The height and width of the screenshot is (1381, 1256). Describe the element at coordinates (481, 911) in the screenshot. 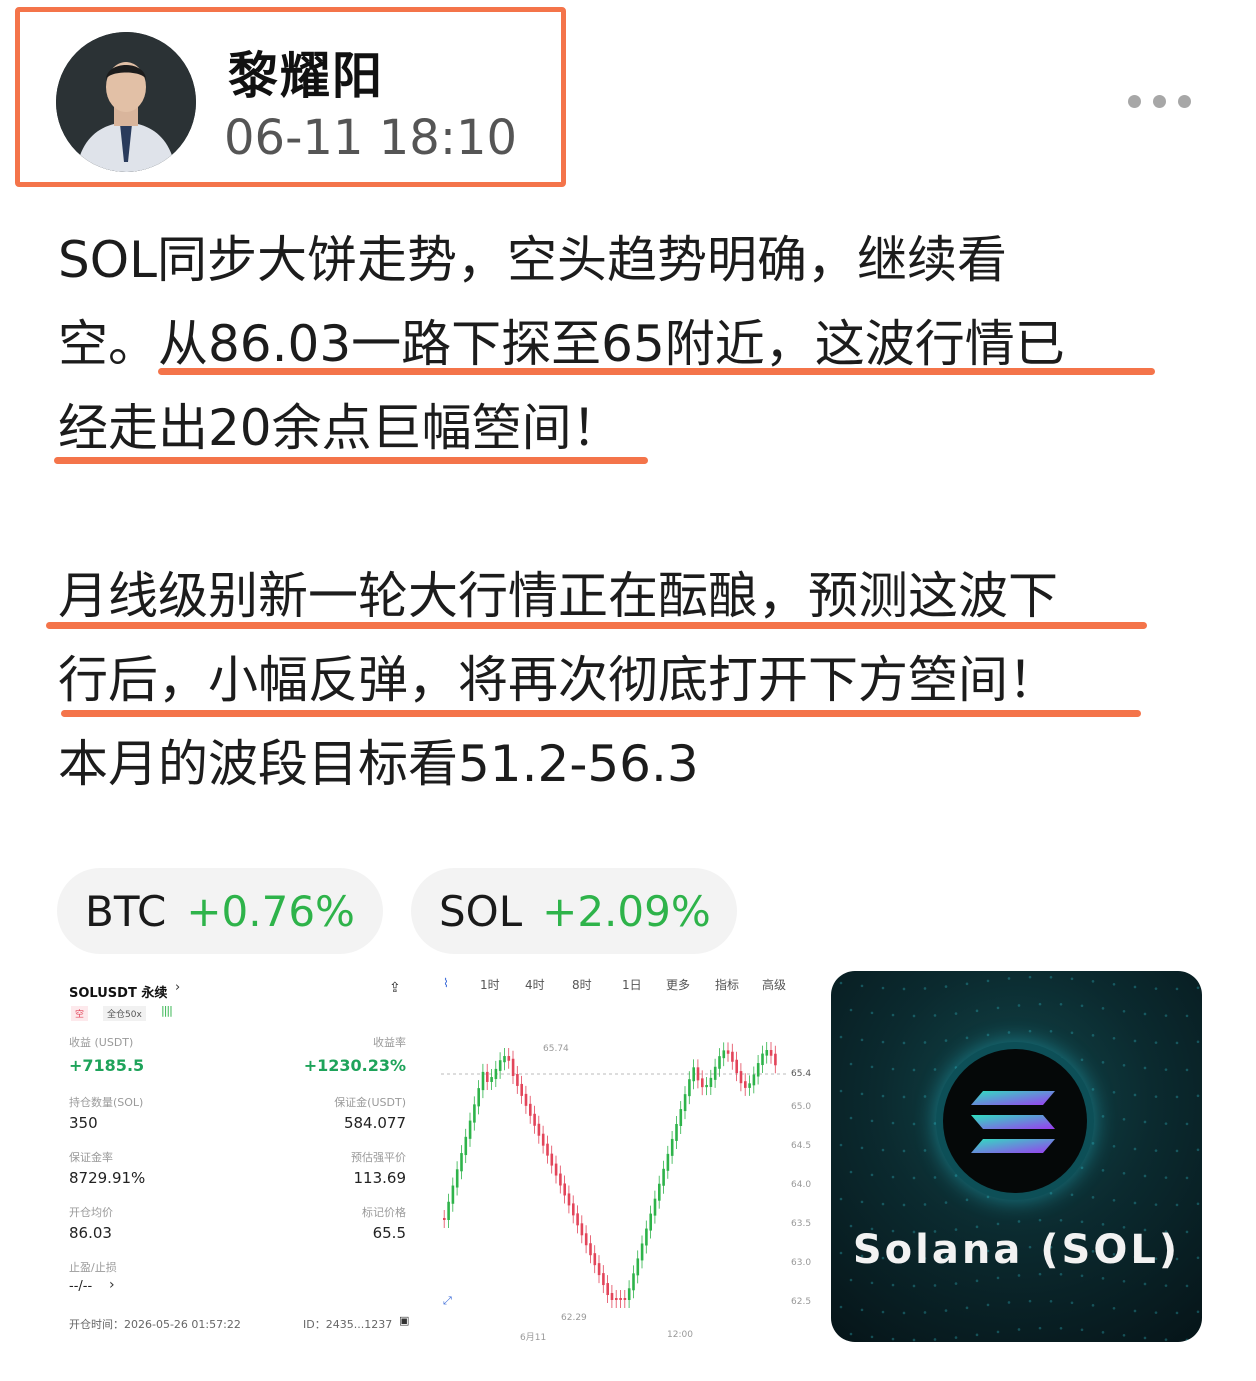

I see `coin-symbol: SOL` at that location.